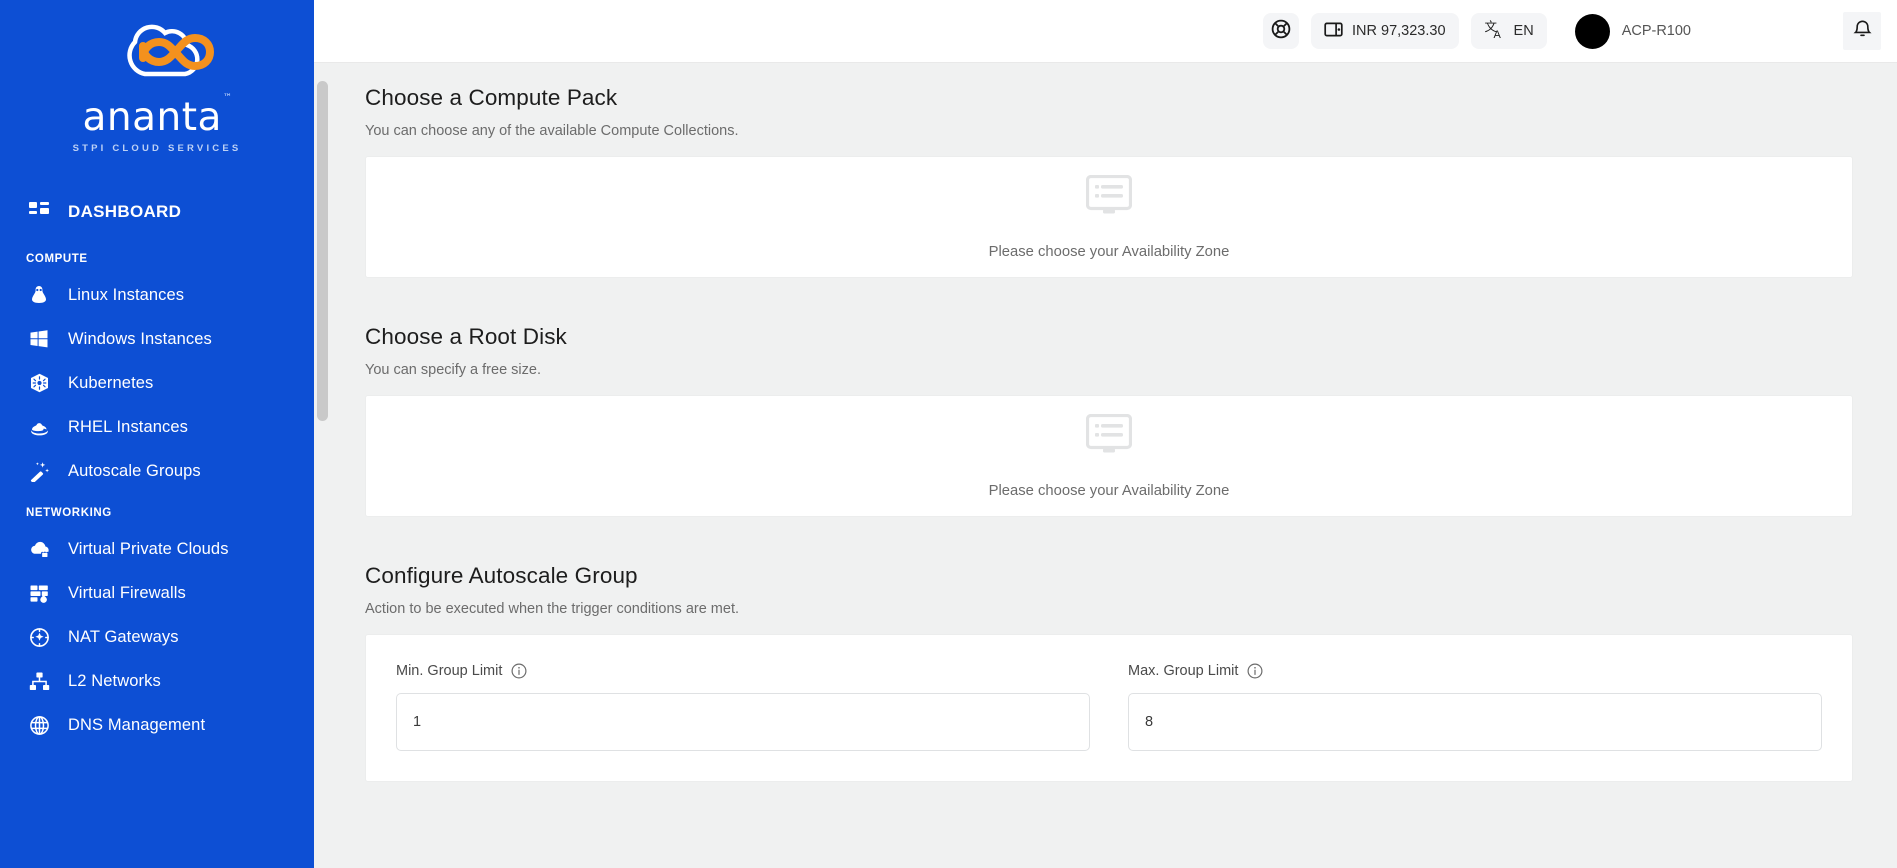  Describe the element at coordinates (1523, 31) in the screenshot. I see `language-code-label: EN` at that location.